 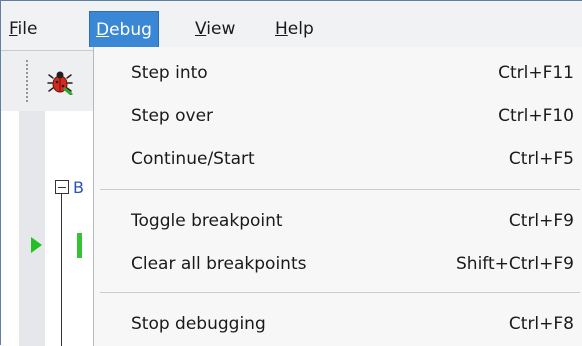 I want to click on menu-item-step-over: Step over Ctrl+F10, so click(x=338, y=116).